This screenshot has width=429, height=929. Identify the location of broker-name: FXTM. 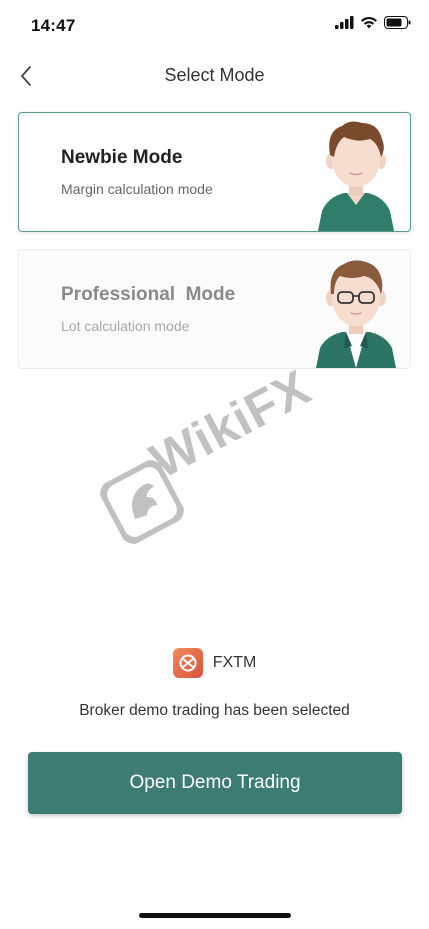
(234, 662).